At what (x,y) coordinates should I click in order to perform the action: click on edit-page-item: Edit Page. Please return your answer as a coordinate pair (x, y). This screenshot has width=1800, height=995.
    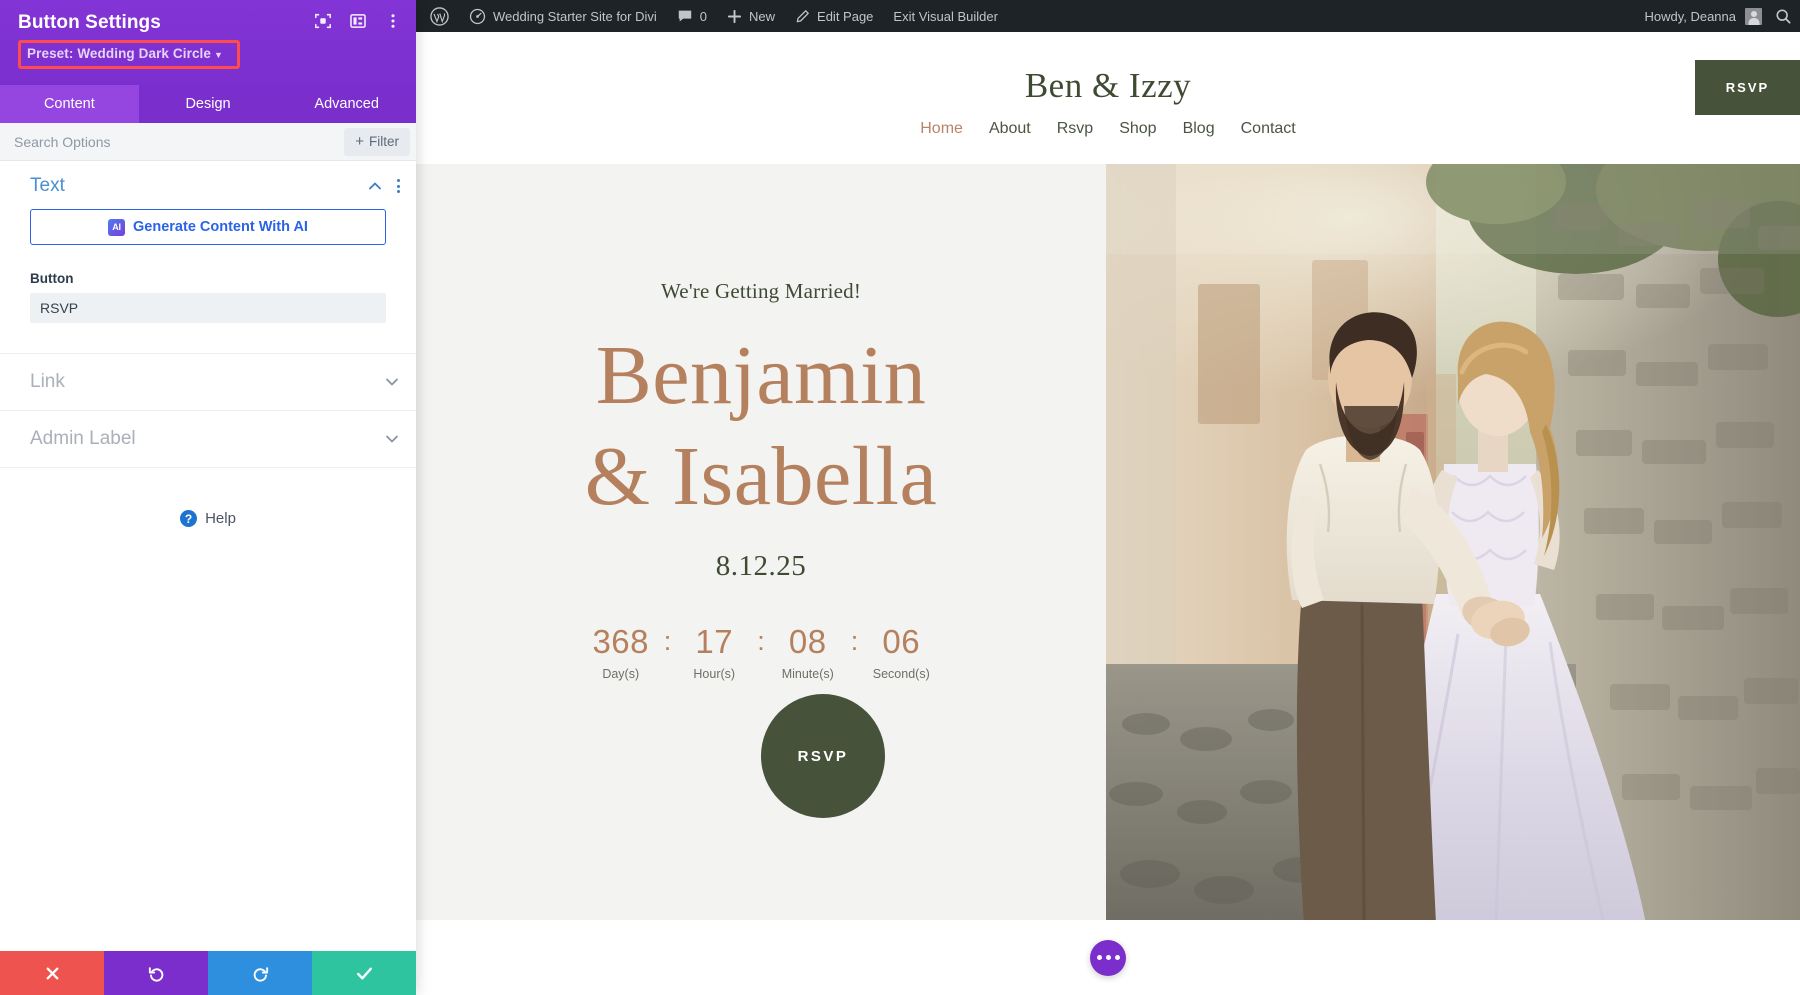
    Looking at the image, I should click on (834, 16).